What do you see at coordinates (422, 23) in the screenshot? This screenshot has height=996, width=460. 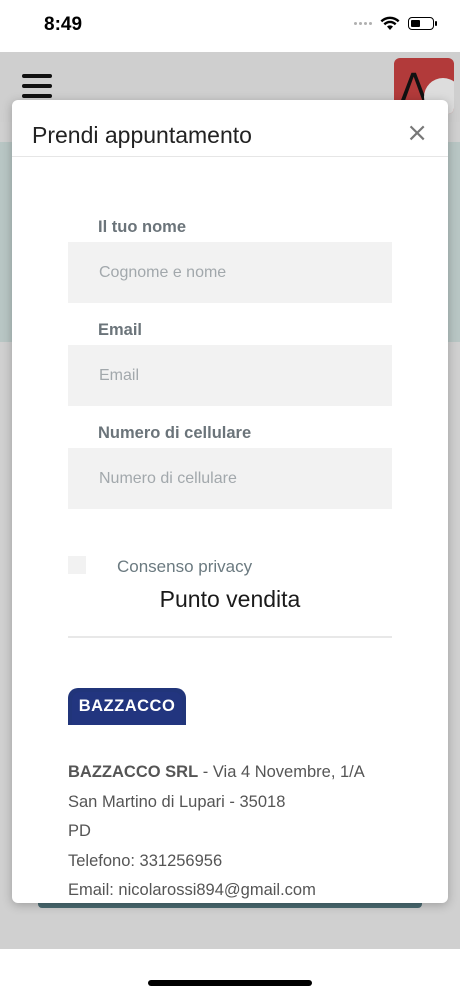 I see `battery-icon` at bounding box center [422, 23].